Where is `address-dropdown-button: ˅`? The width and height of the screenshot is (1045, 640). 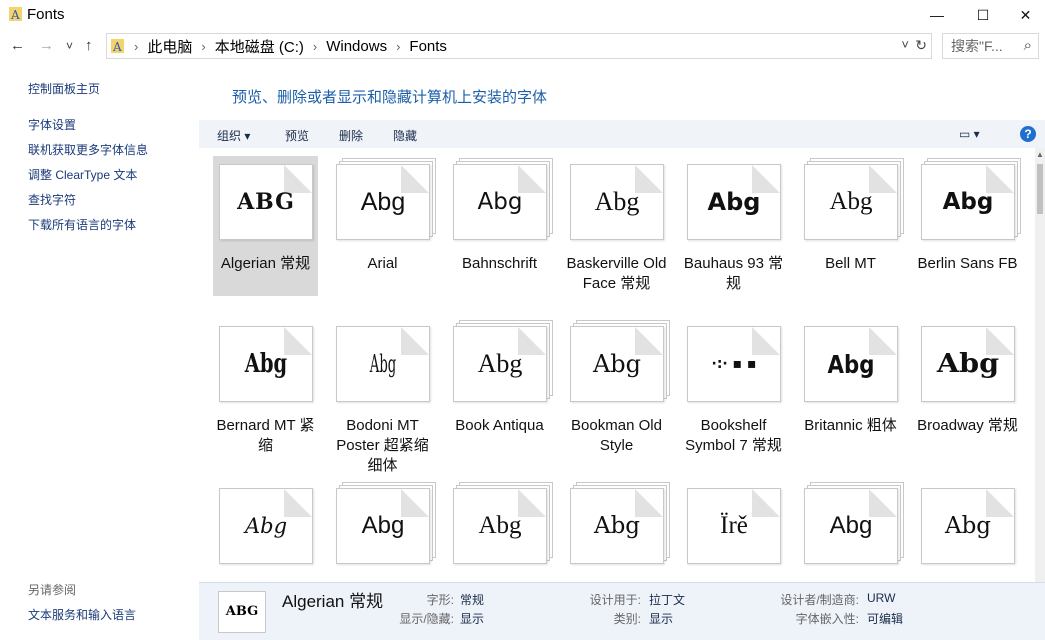
address-dropdown-button: ˅ is located at coordinates (905, 44).